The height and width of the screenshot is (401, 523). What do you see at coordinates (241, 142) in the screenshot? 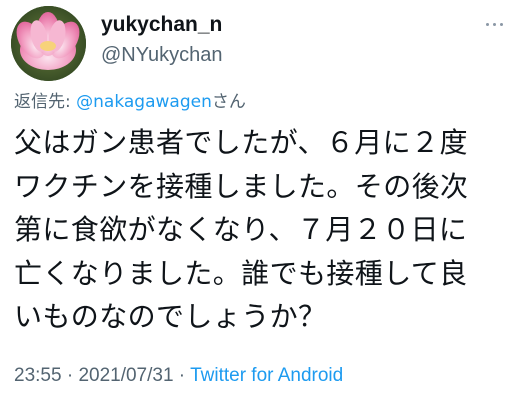
I see `tweet-text-line: 父はガン患者でしたが、６月に２度` at bounding box center [241, 142].